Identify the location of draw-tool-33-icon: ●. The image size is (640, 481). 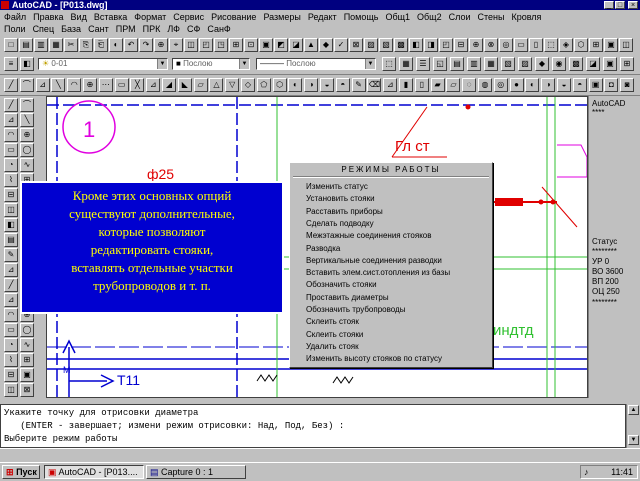
(516, 85).